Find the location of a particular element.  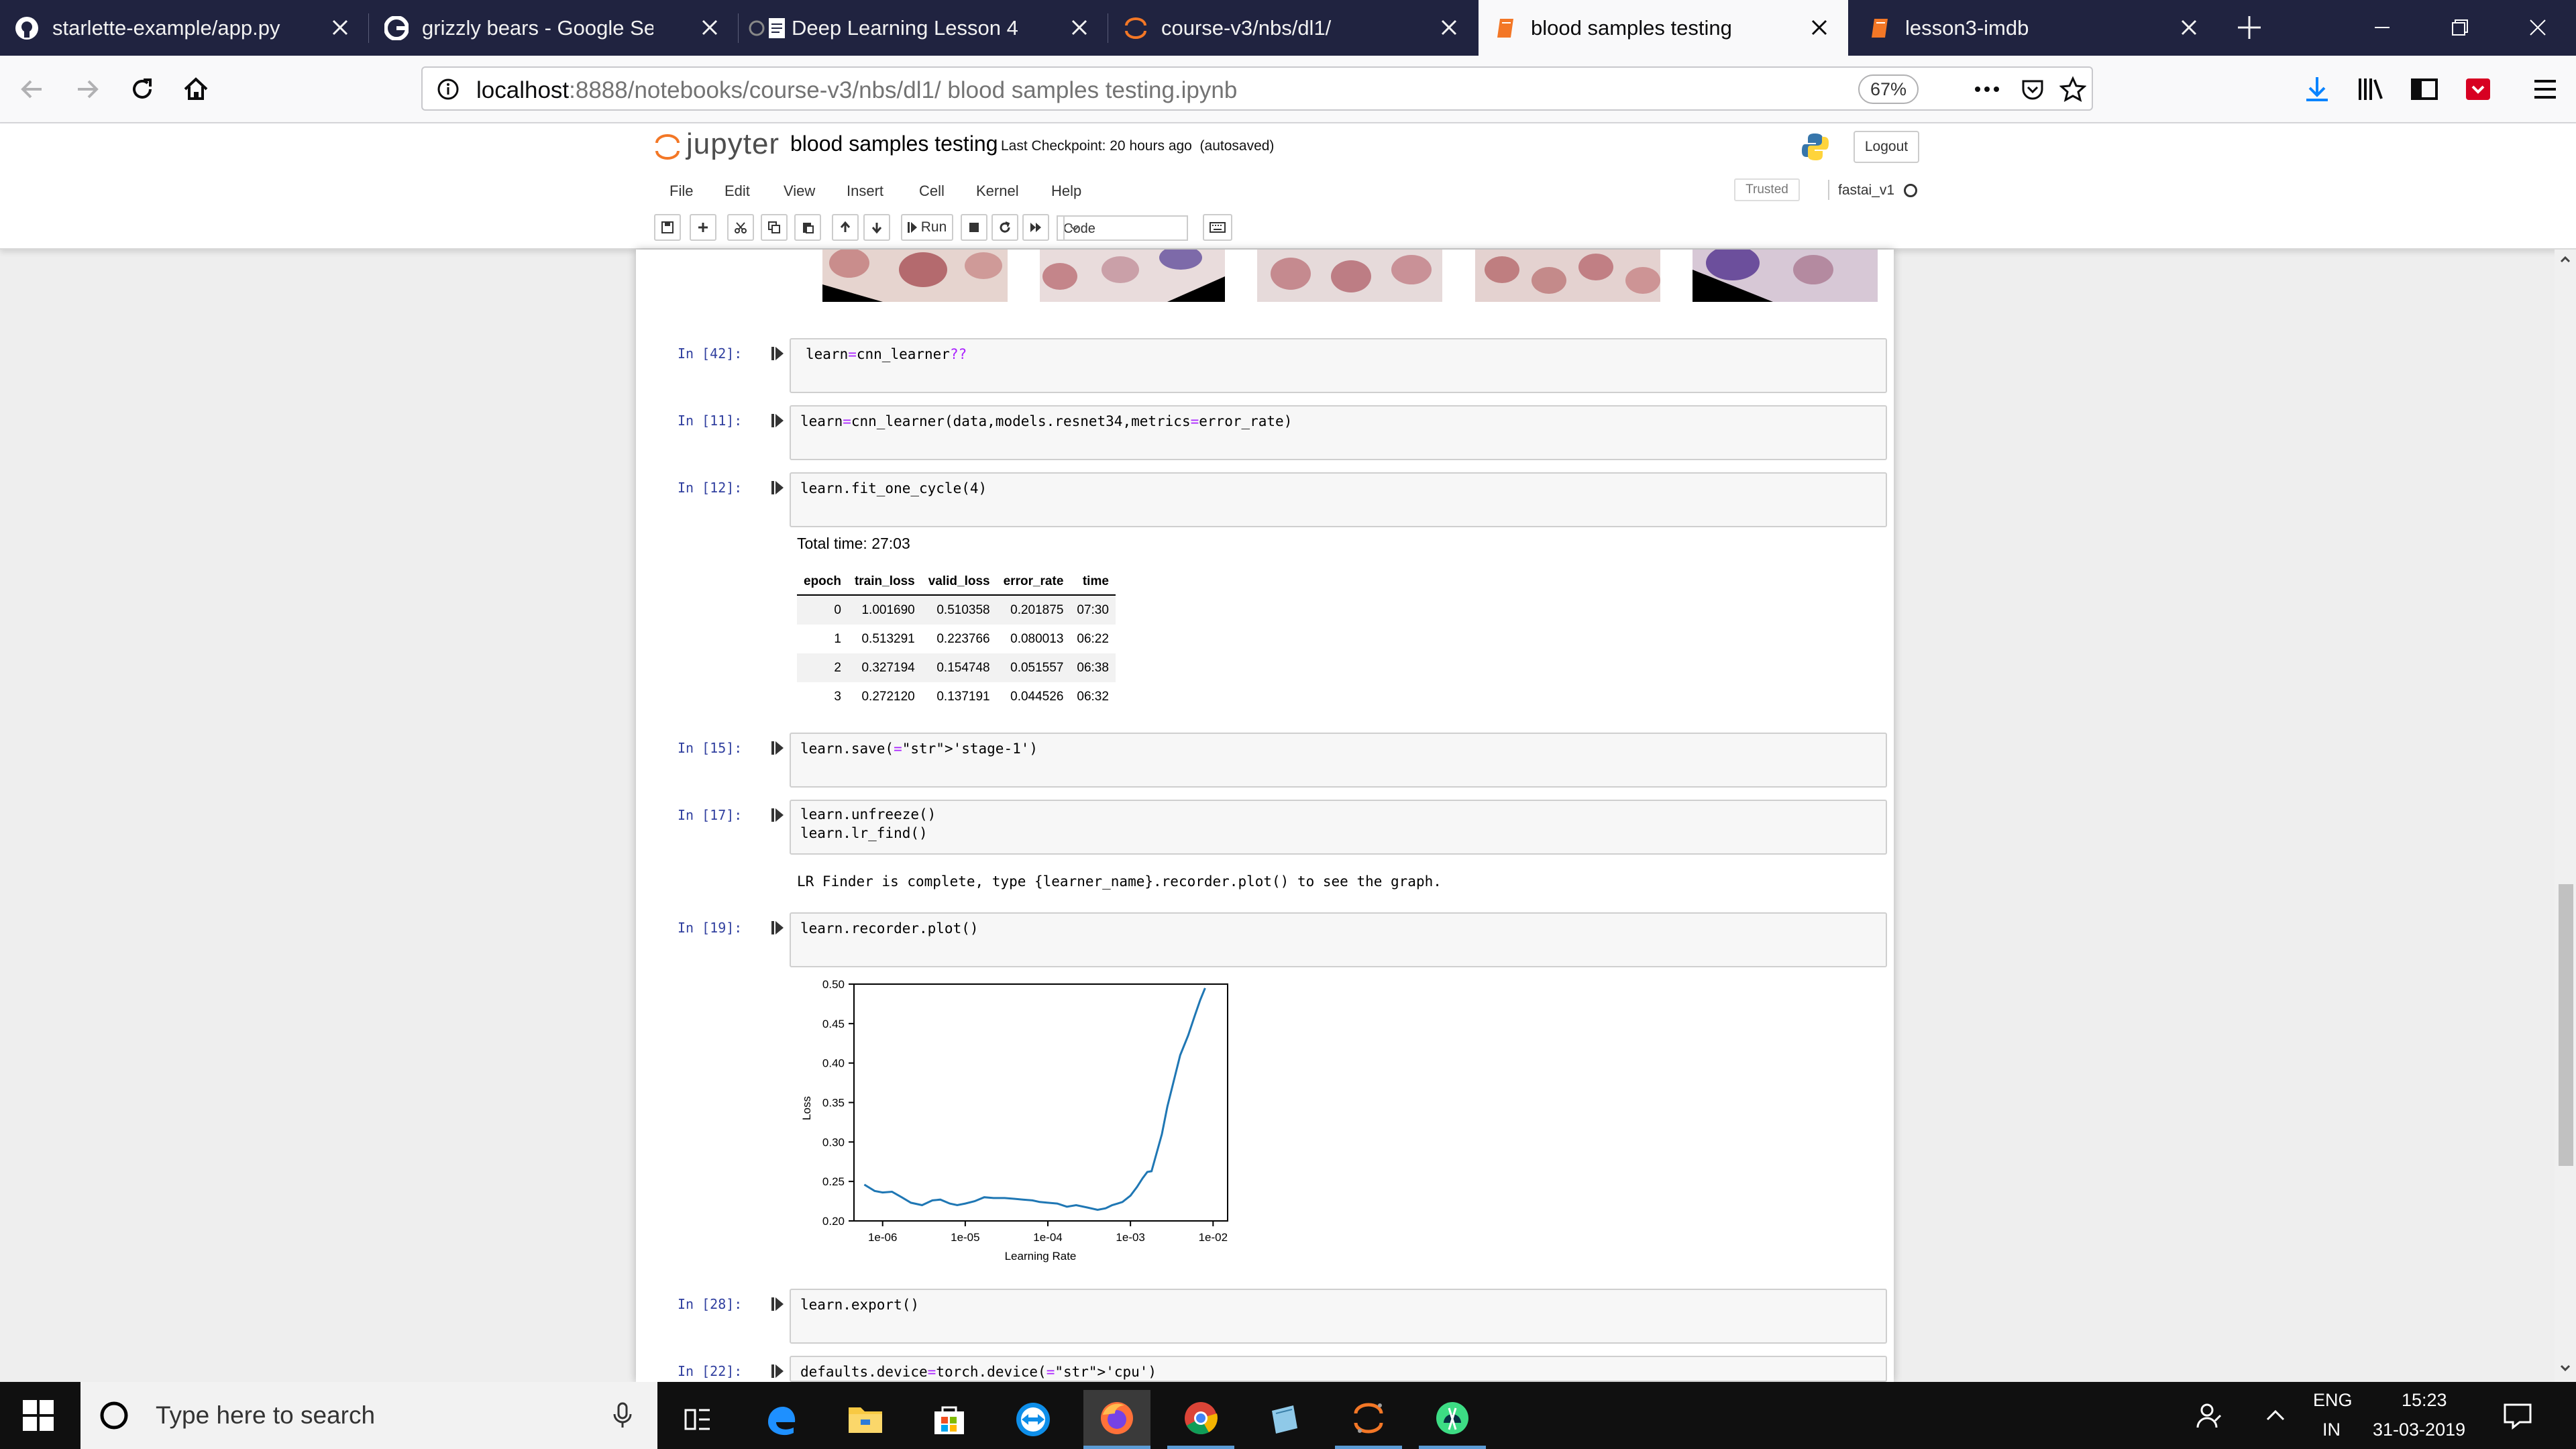

bookmark-star-icon is located at coordinates (2072, 89).